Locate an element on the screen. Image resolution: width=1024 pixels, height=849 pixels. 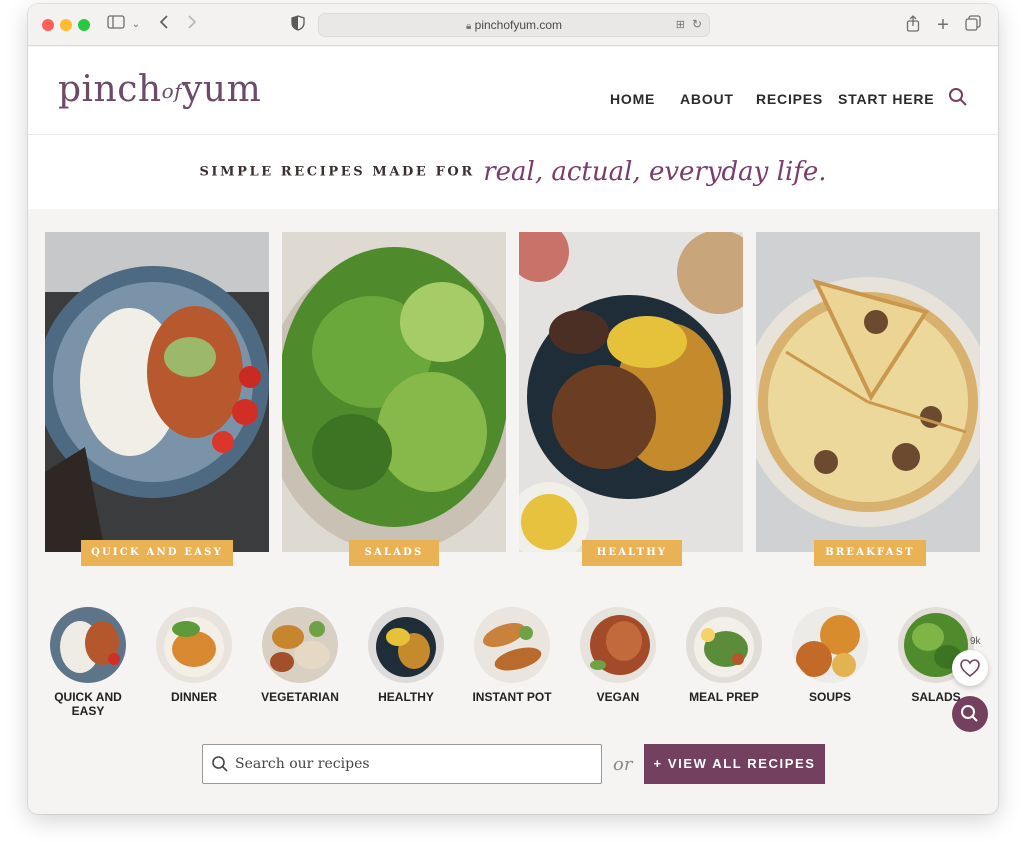
dinner-thumb is located at coordinates (194, 645).